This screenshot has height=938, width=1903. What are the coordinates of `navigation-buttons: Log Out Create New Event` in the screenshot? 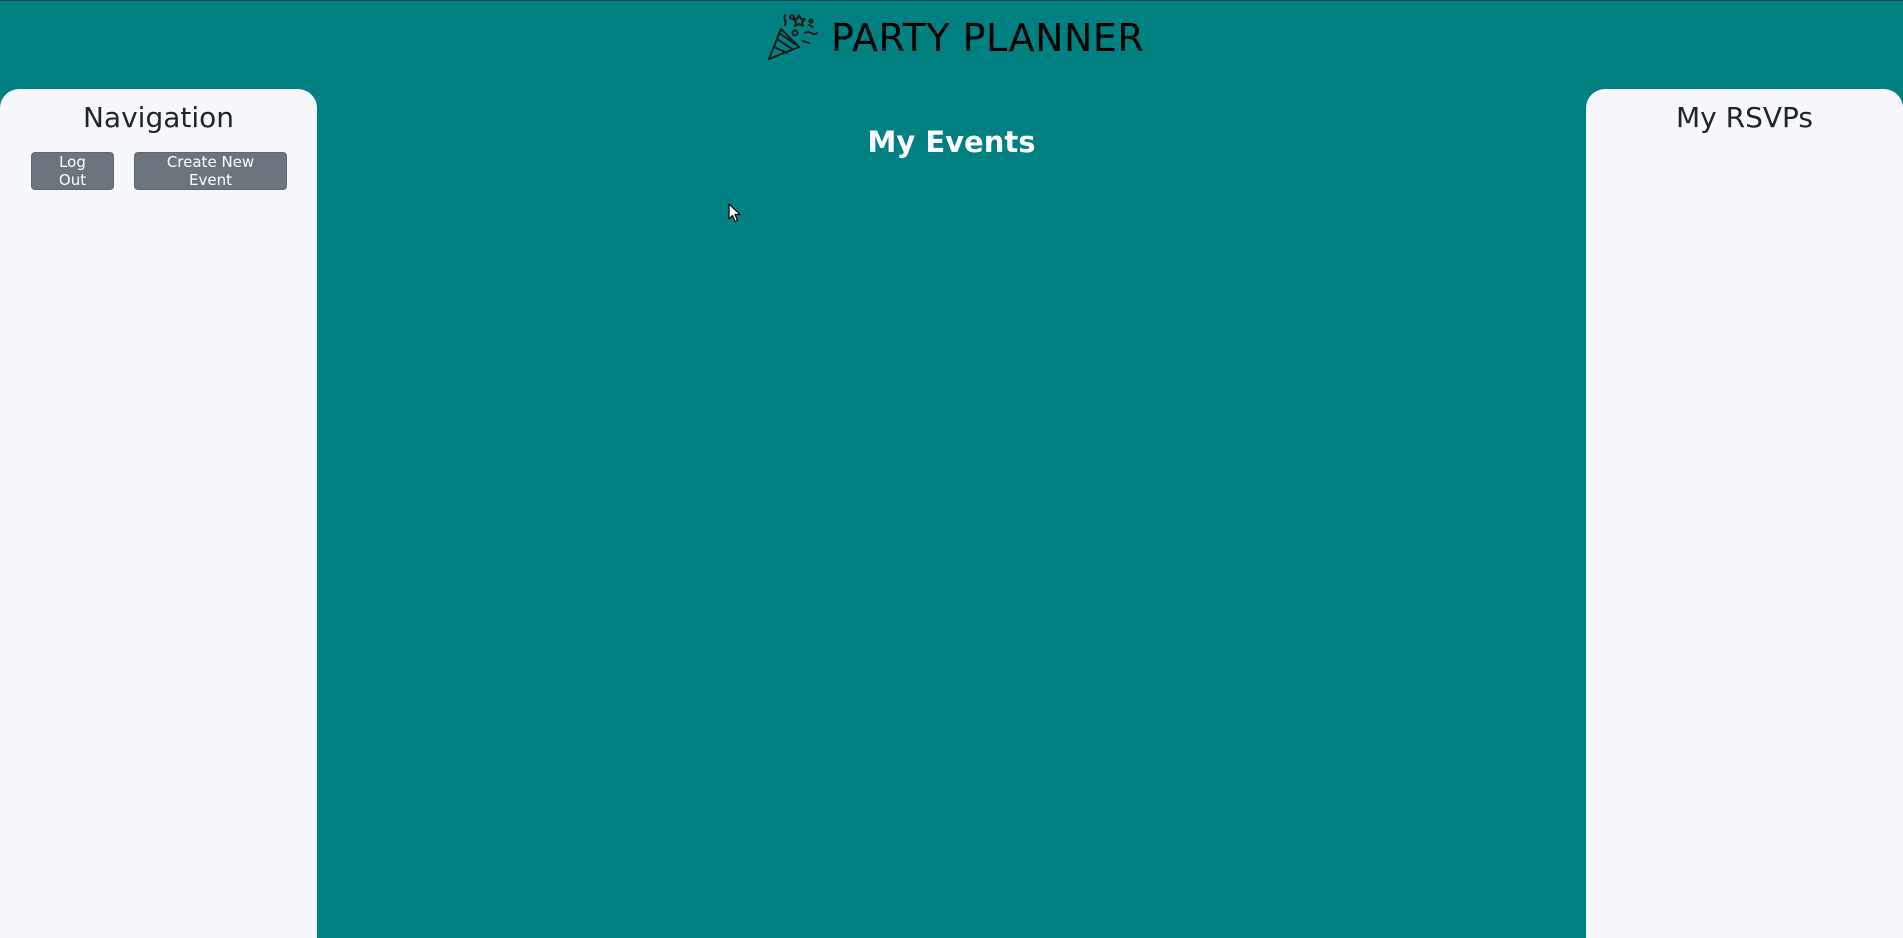 It's located at (159, 171).